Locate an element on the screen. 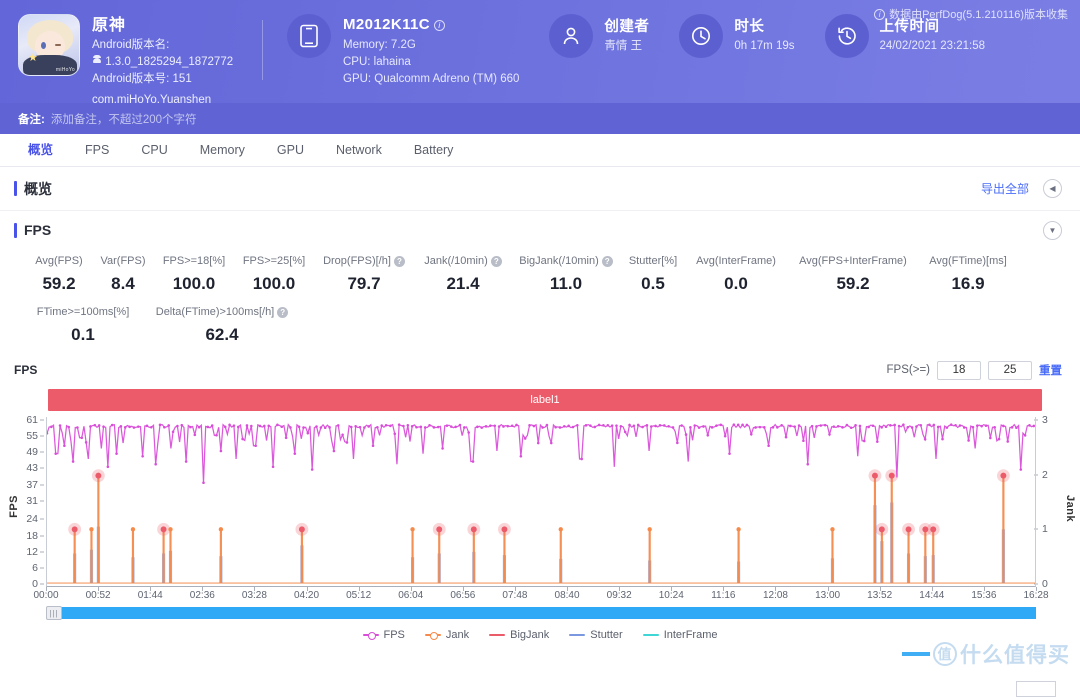 This screenshot has height=697, width=1080. perfdog-version-note: i 数据由PerfDog(5.1.210116)版本收集 is located at coordinates (971, 14).